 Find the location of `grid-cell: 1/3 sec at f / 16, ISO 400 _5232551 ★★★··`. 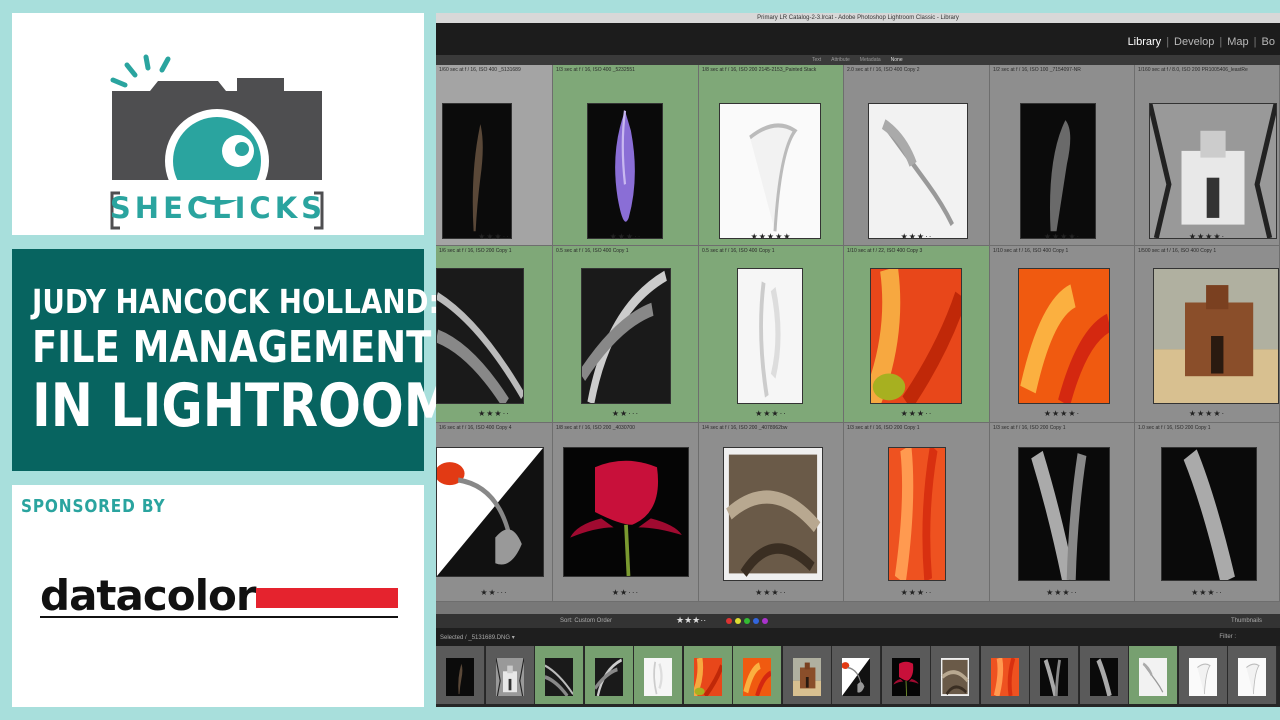

grid-cell: 1/3 sec at f / 16, ISO 400 _5232551 ★★★·· is located at coordinates (626, 155).